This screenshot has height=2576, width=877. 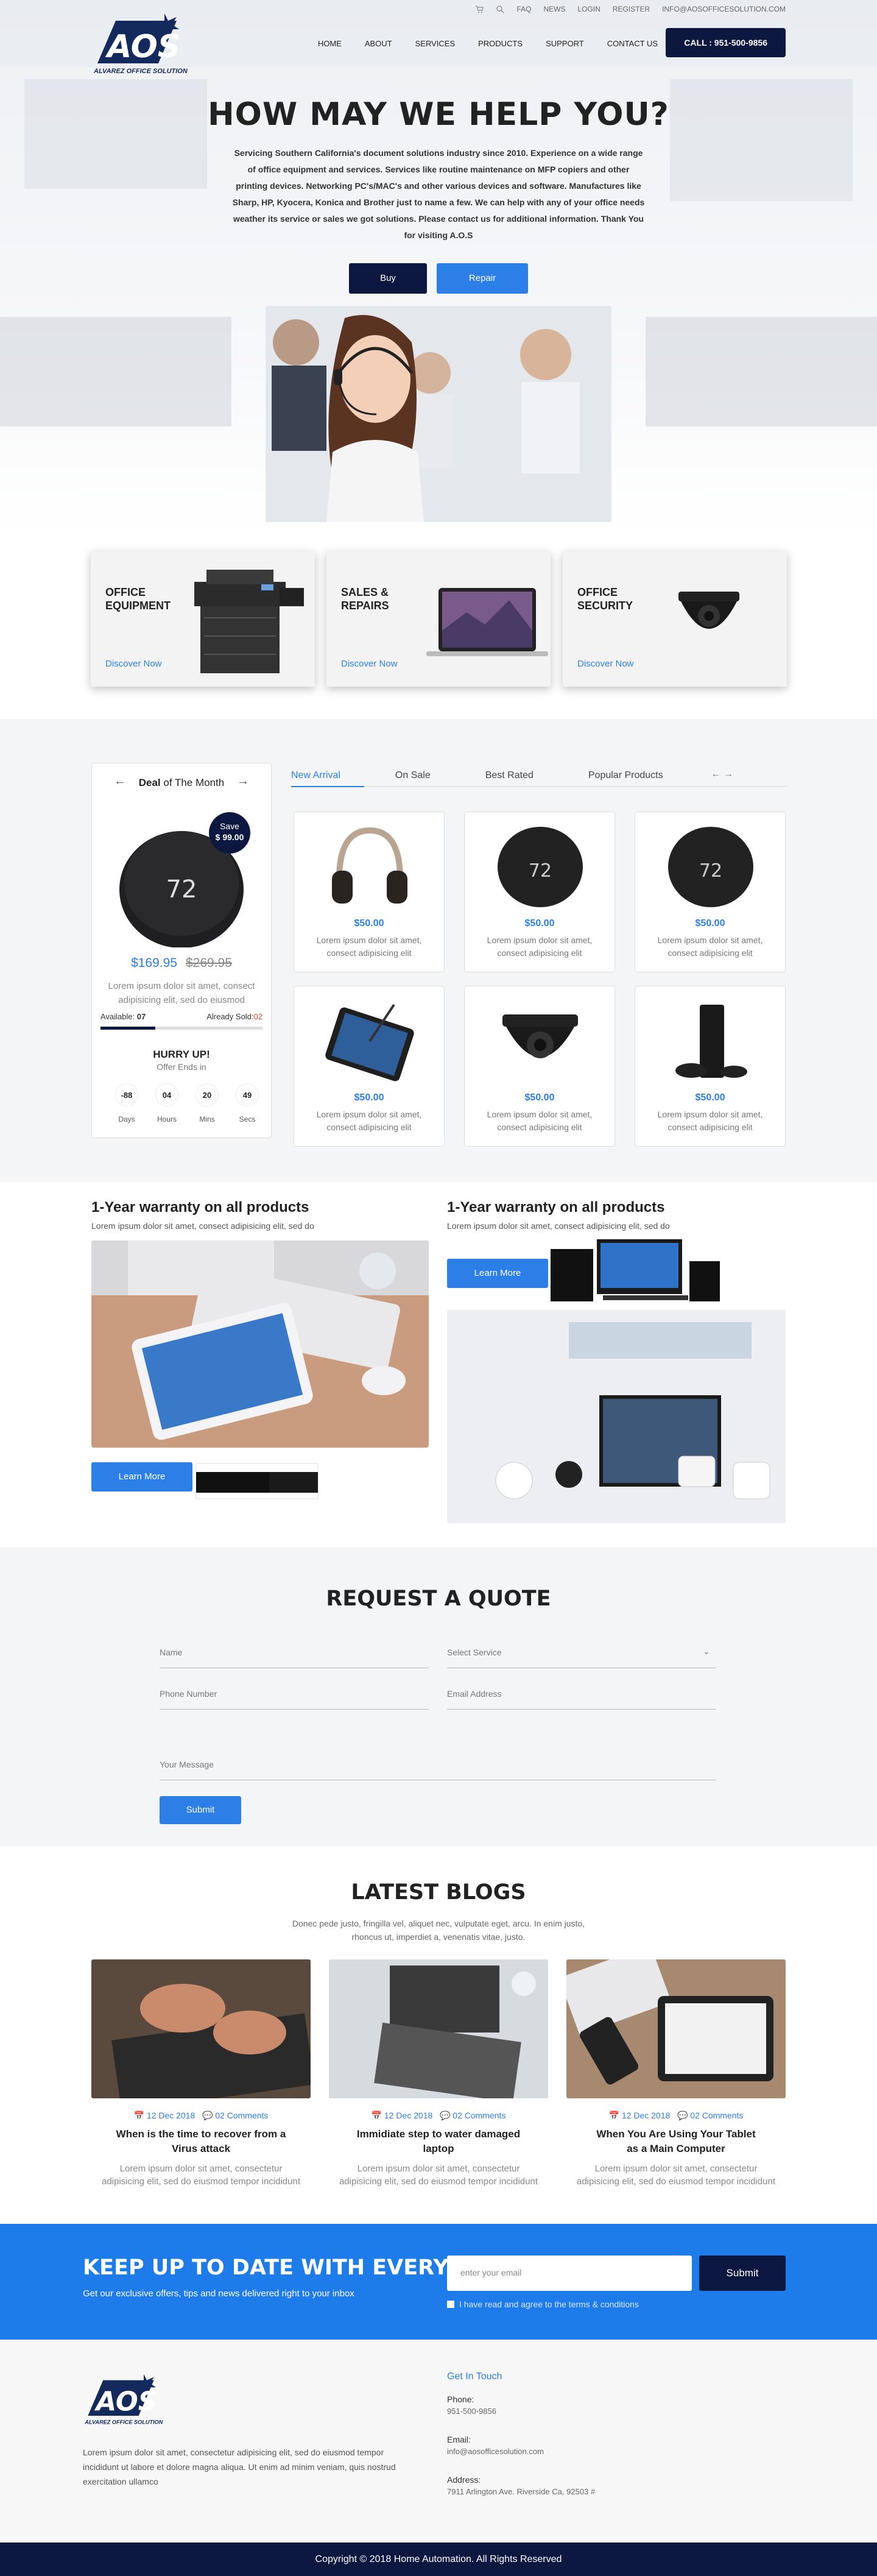 What do you see at coordinates (554, 9) in the screenshot?
I see `topbar-link-news: NEWS` at bounding box center [554, 9].